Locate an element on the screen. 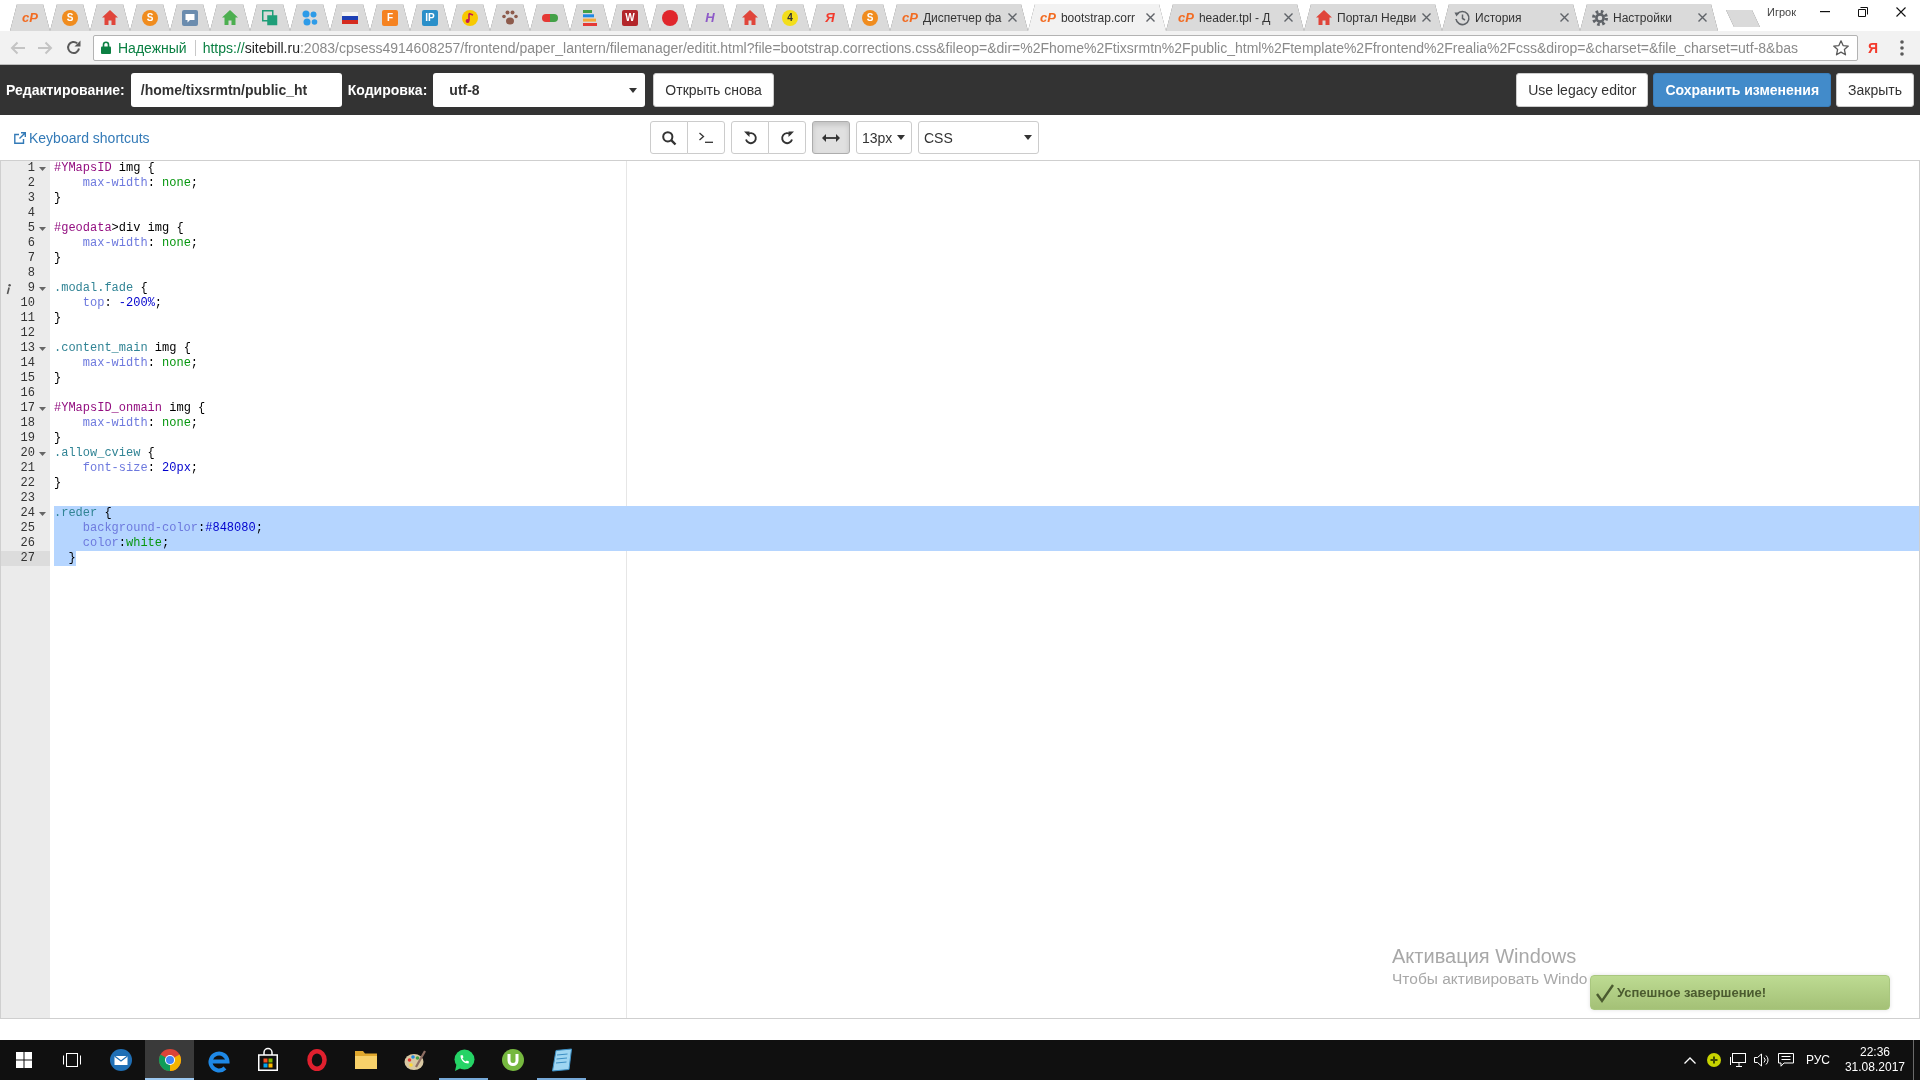  network-icon is located at coordinates (1737, 1060).